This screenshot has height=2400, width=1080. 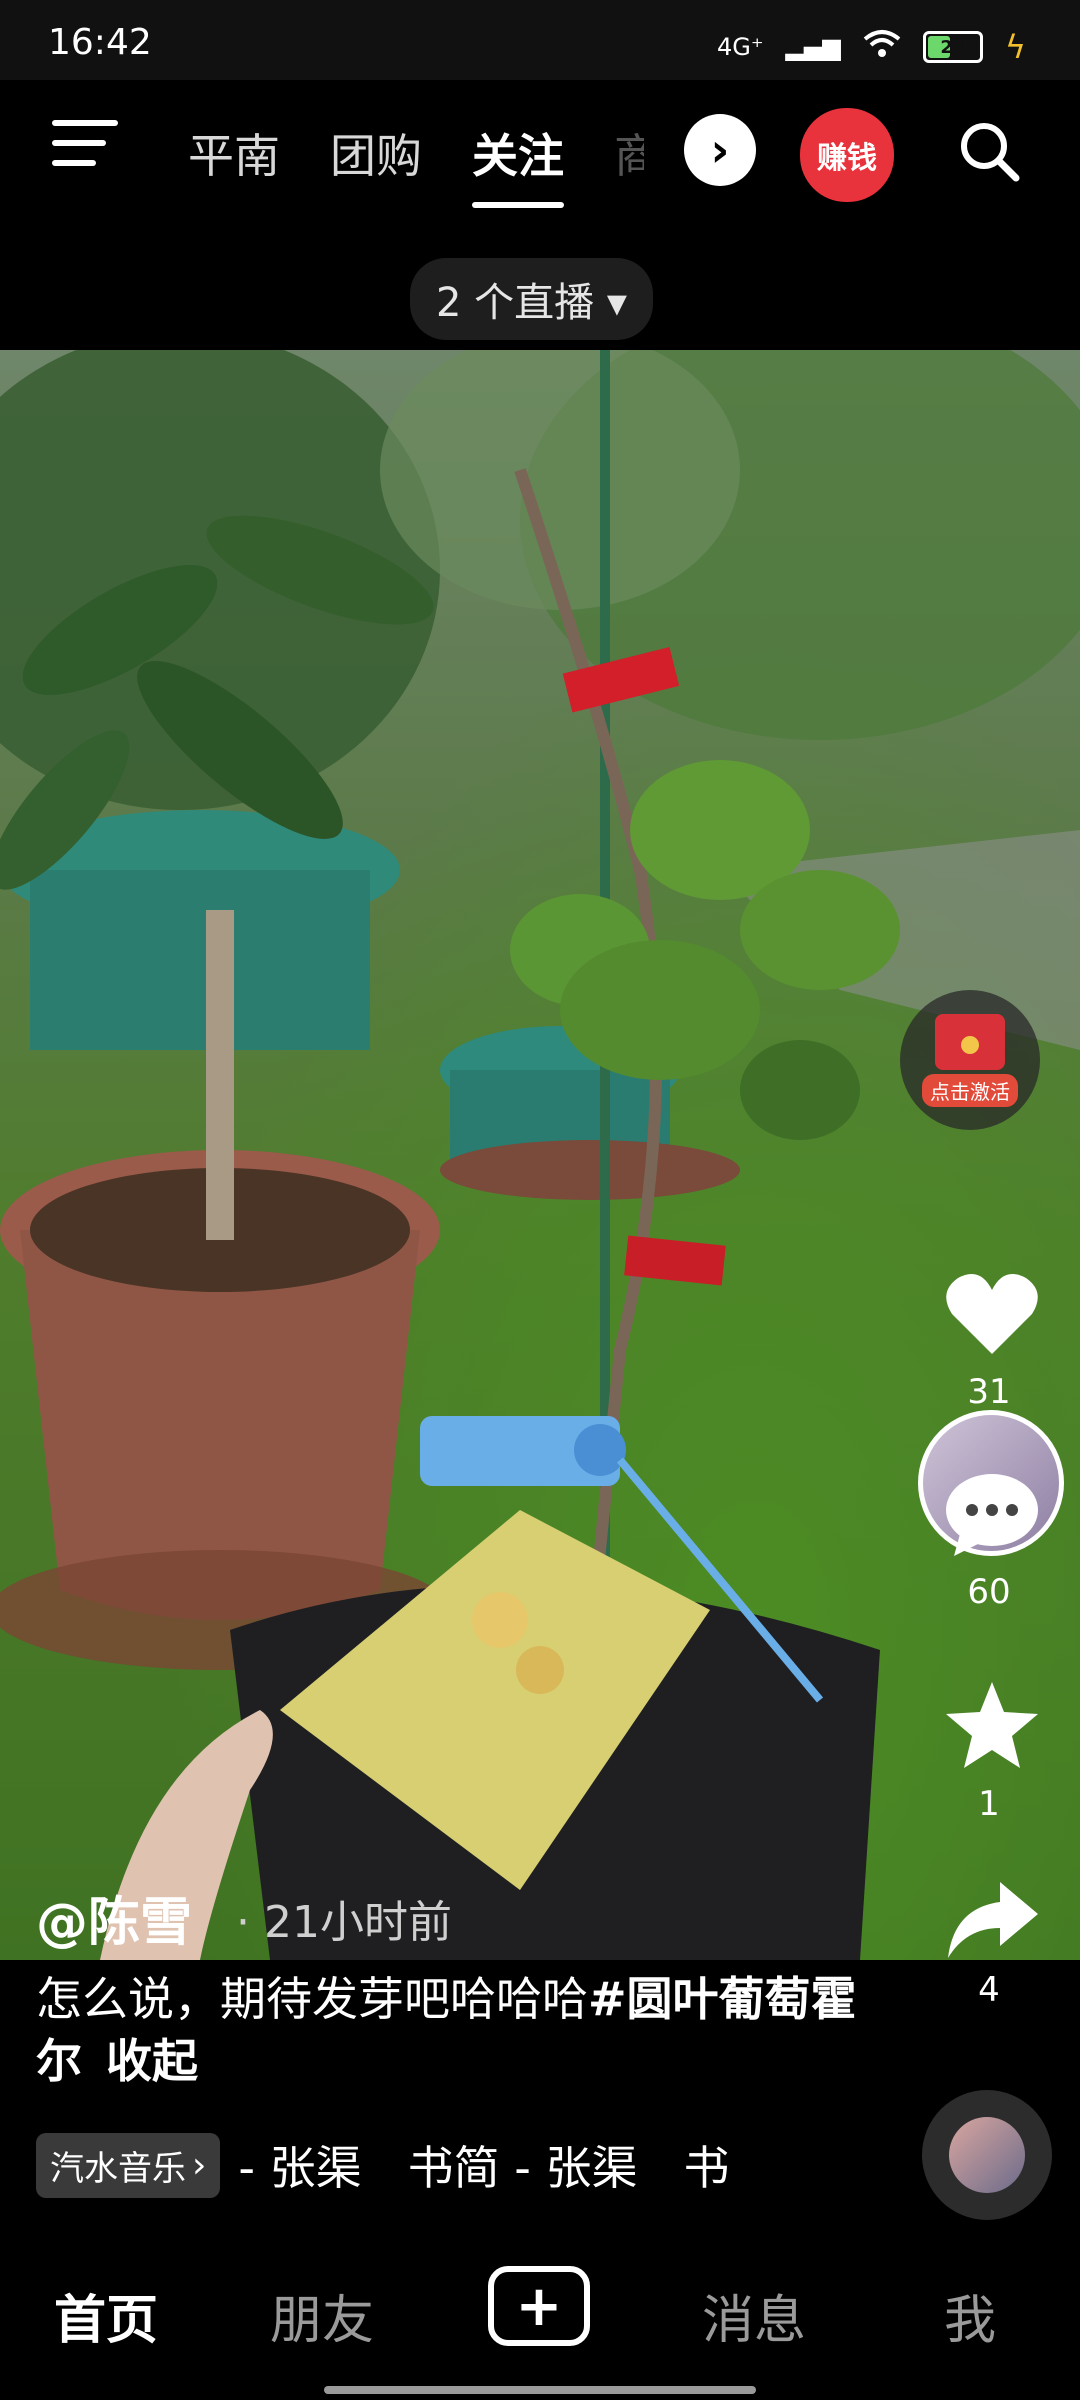 I want to click on share-icon, so click(x=991, y=1919).